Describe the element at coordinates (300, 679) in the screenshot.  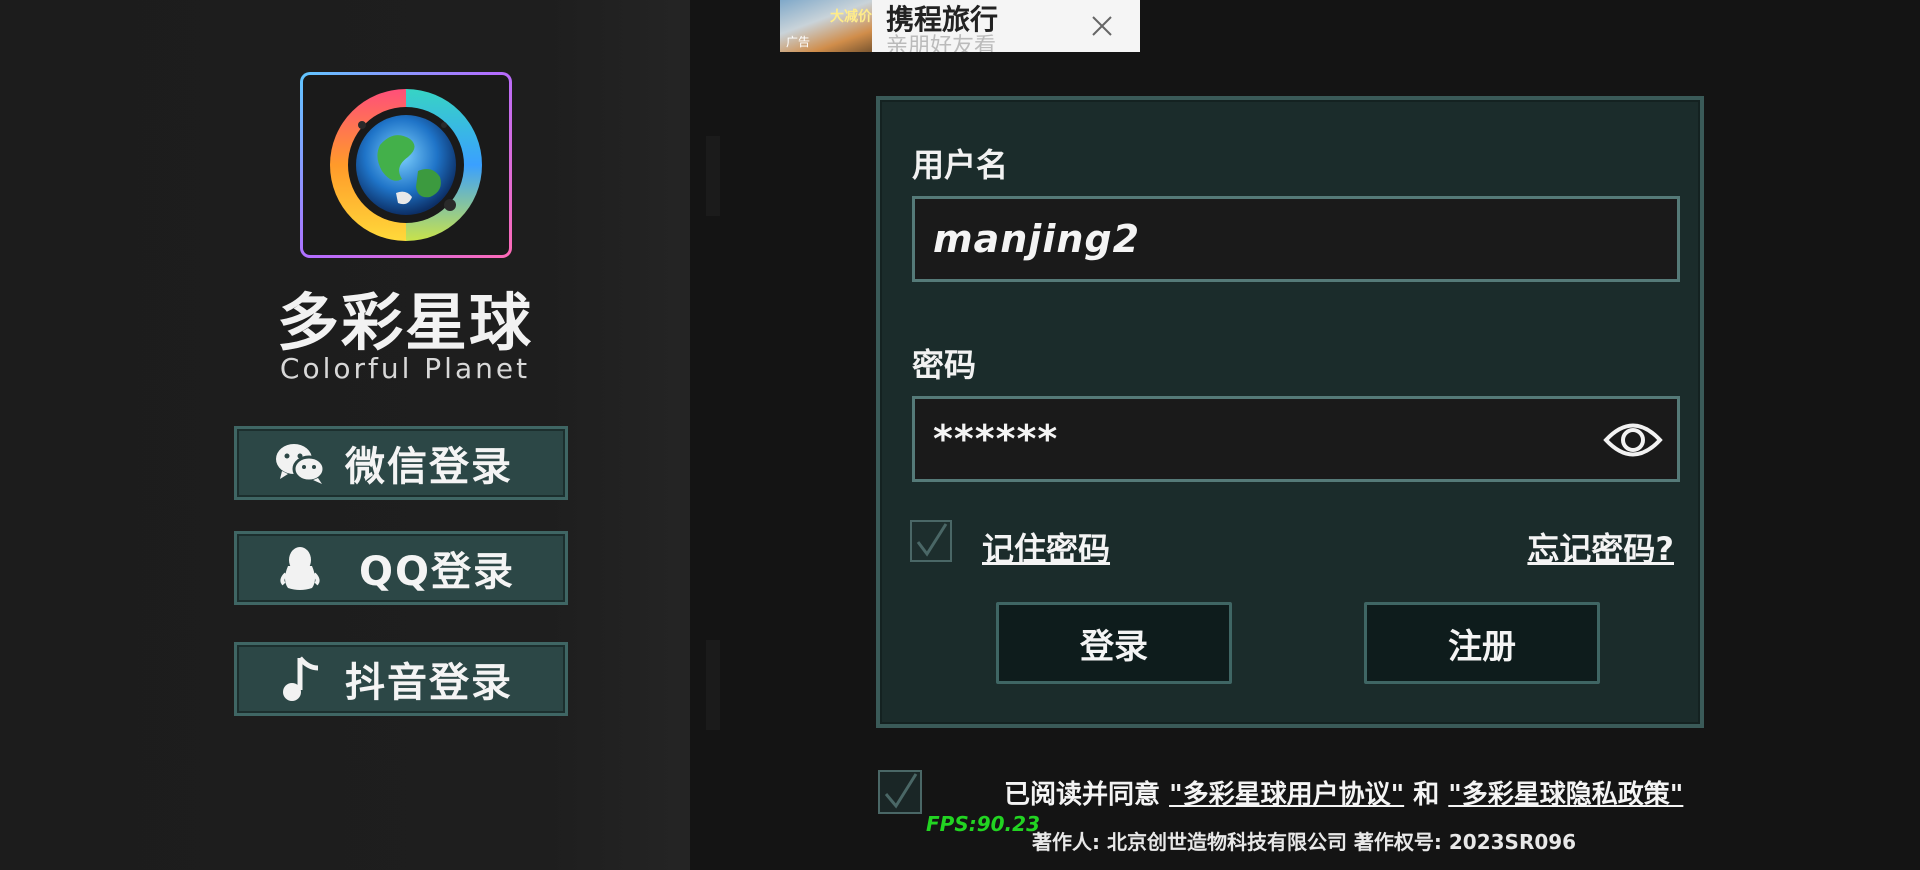
I see `music-note-icon` at that location.